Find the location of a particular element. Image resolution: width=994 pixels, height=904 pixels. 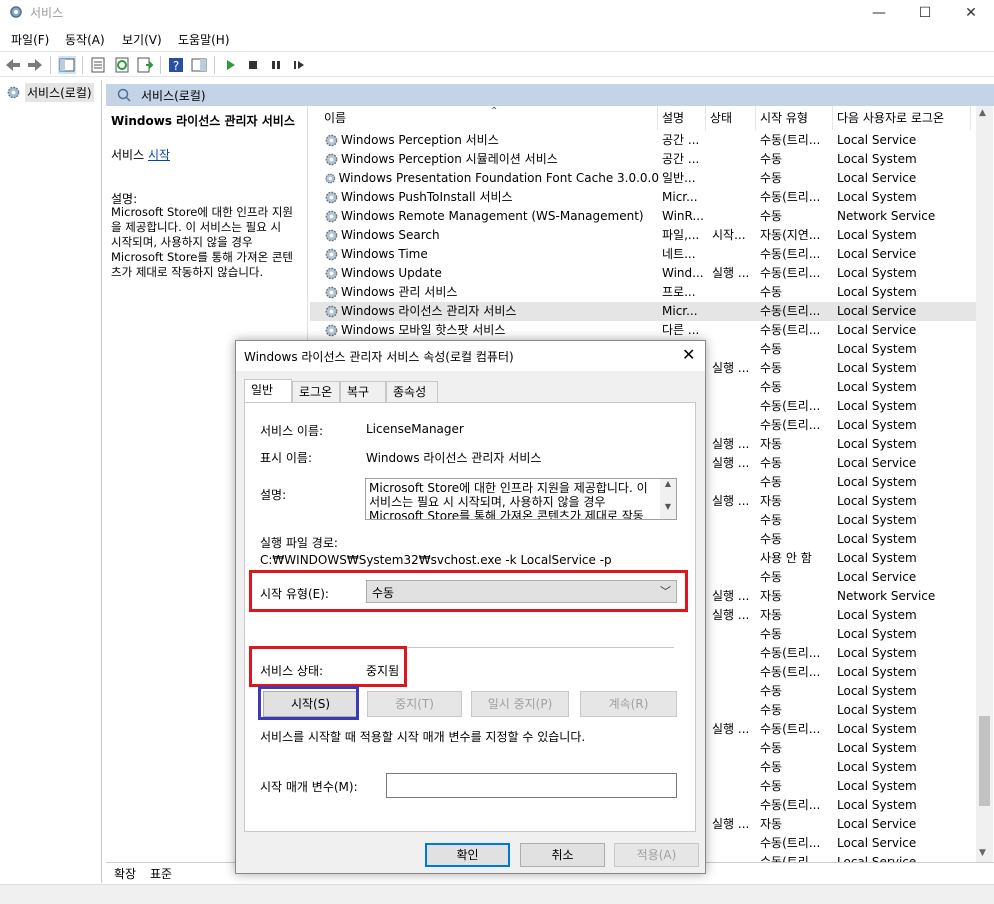

pane-header-title: 서비스(로컬) is located at coordinates (173, 96).